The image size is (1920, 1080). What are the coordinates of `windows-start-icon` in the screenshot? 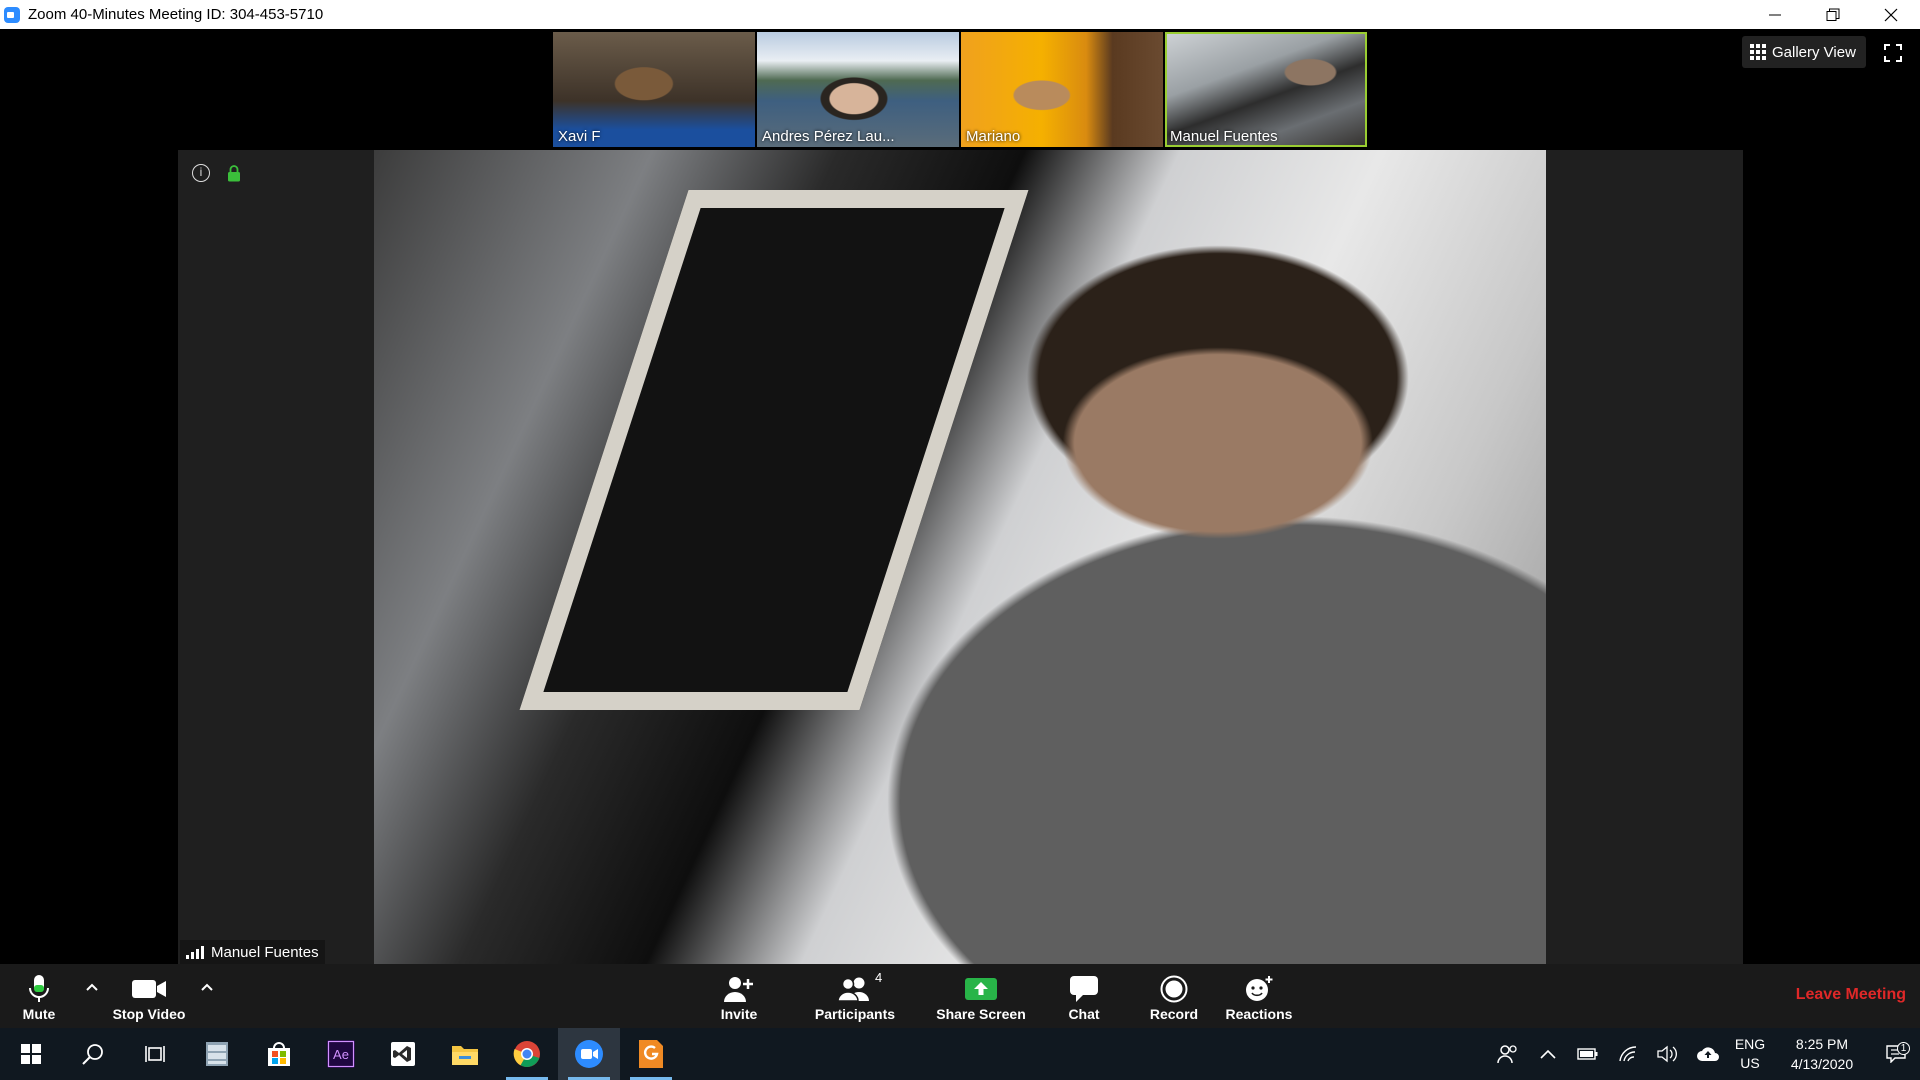 It's located at (31, 1054).